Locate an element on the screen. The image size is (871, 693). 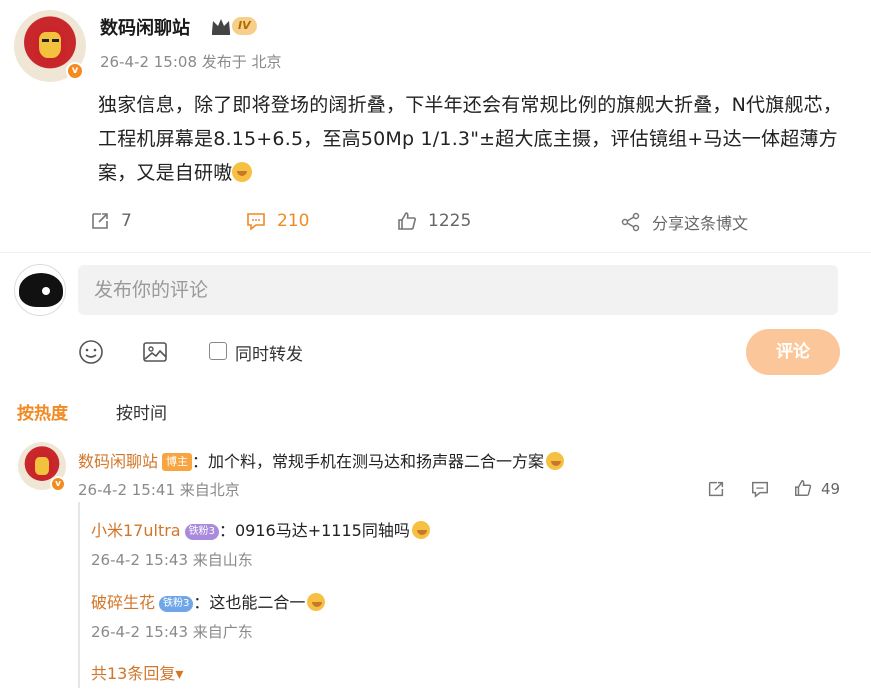
reply-line: 破碎生花 铁粉3 ：这也能二合一 is located at coordinates (208, 601).